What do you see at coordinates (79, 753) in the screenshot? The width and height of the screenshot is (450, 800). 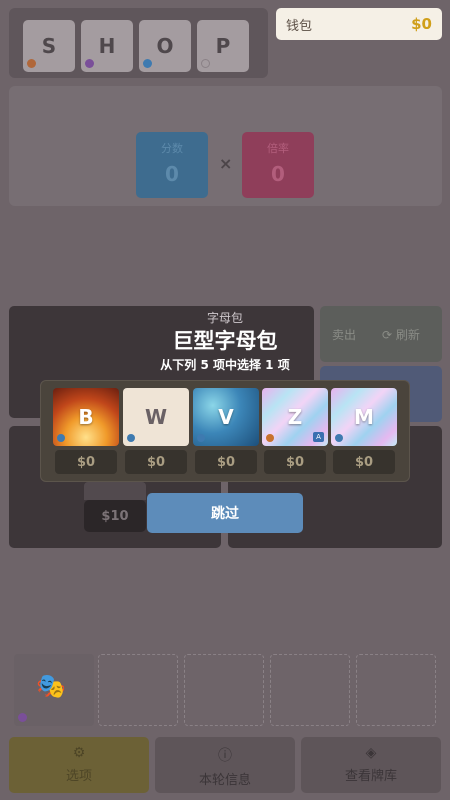 I see `gear-icon: ⚙` at bounding box center [79, 753].